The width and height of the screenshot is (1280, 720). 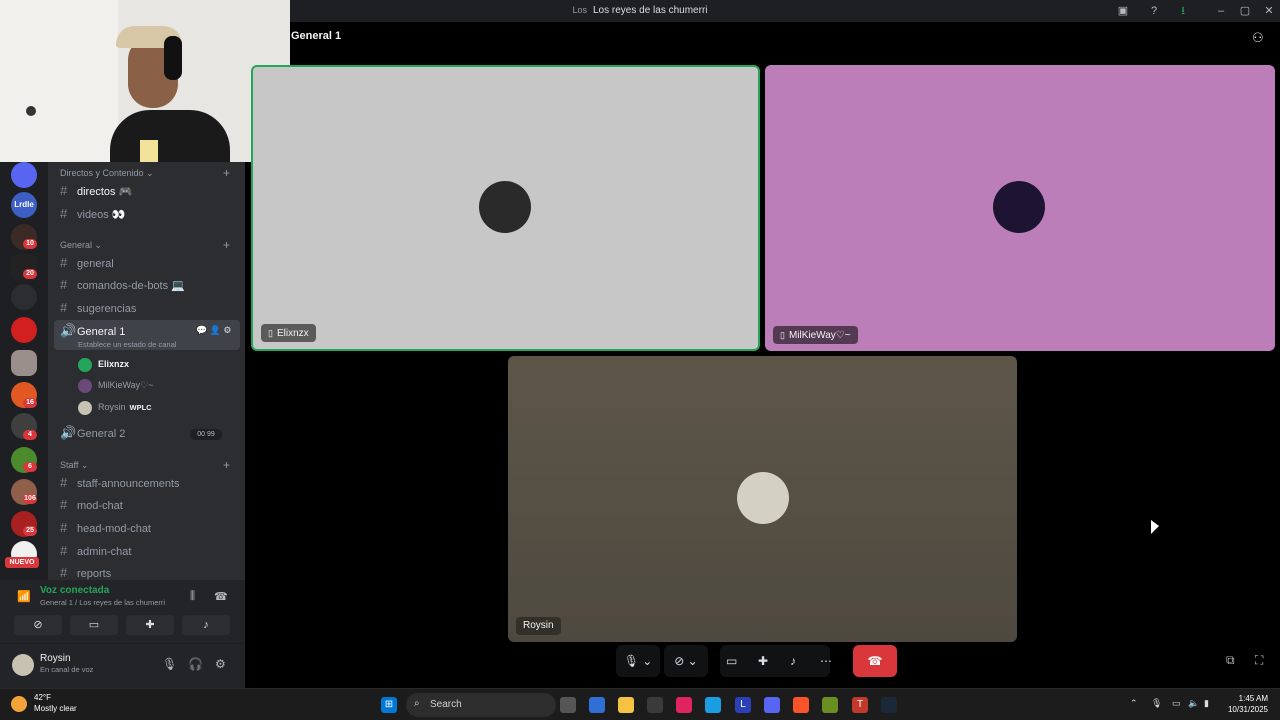 What do you see at coordinates (1156, 703) in the screenshot?
I see `tray-mic-icon: 🎙` at bounding box center [1156, 703].